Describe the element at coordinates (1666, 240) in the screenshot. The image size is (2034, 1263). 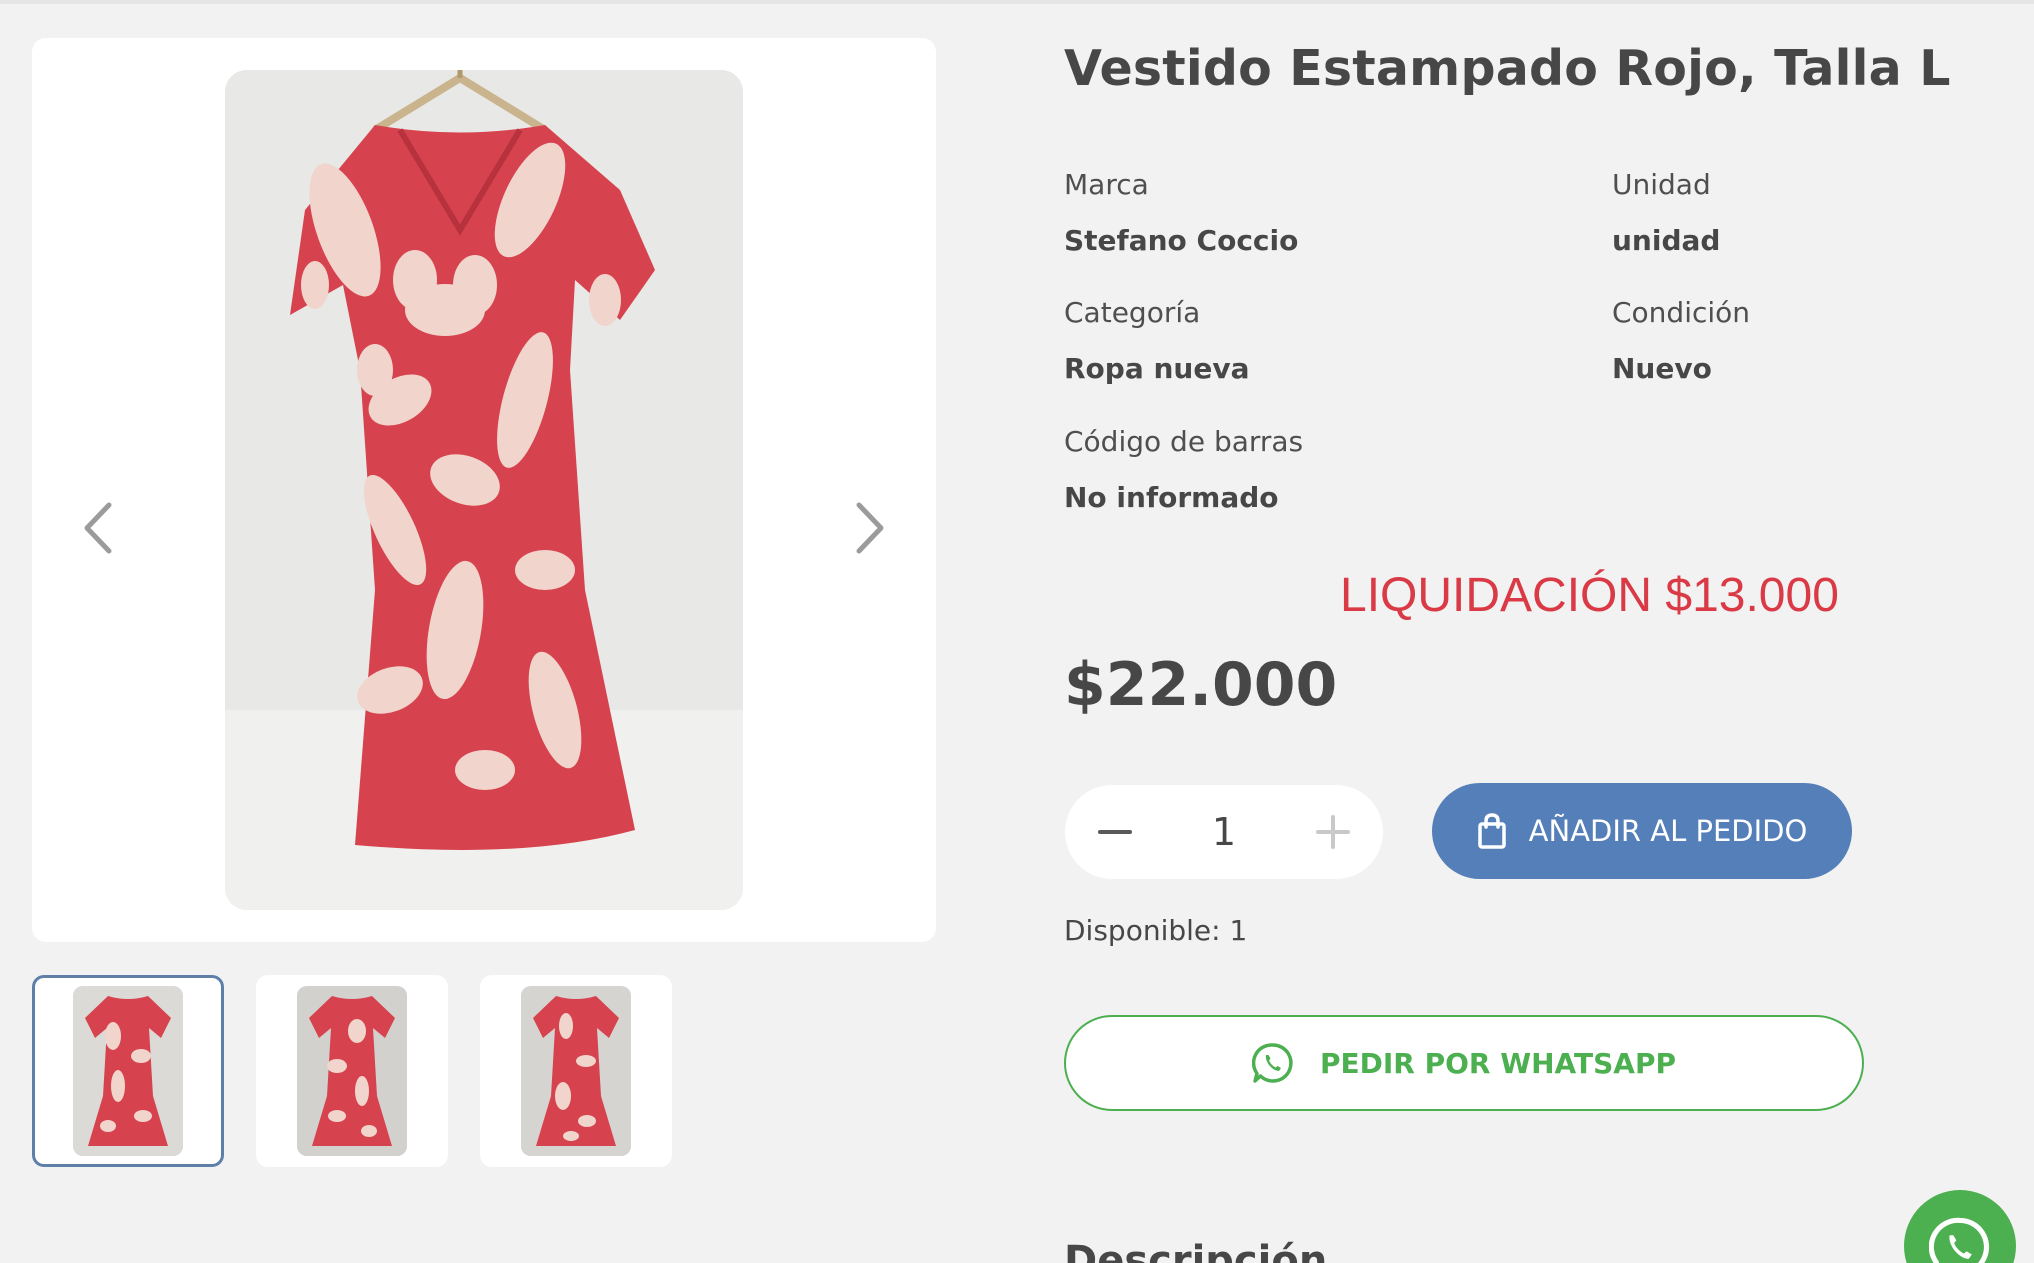
I see `unit-value: unidad` at that location.